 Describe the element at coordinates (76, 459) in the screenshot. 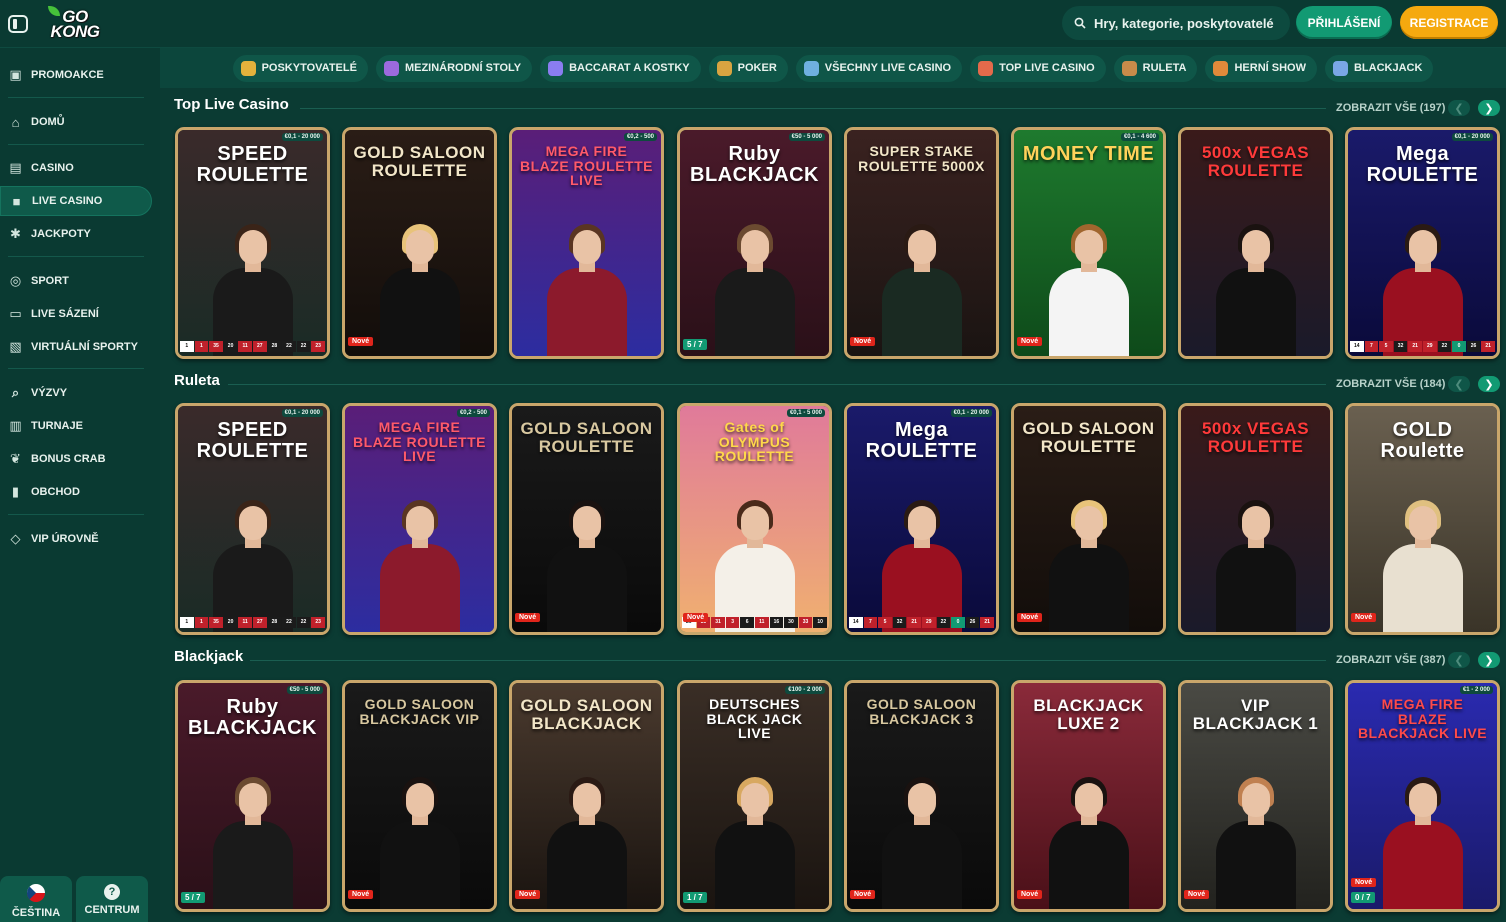

I see `sidebar-item-bonus-crab: ❦ Bonus Crab` at that location.